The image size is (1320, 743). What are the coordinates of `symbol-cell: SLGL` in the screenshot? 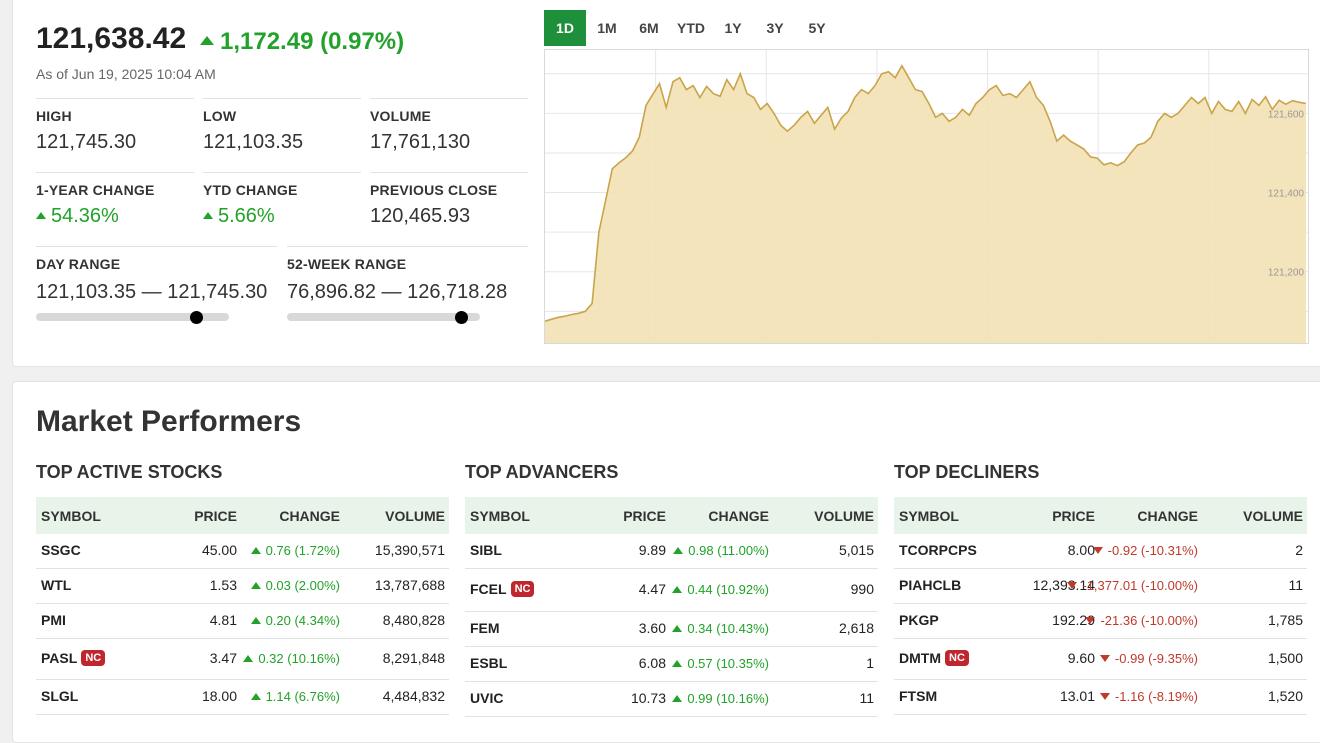 It's located at (59, 696).